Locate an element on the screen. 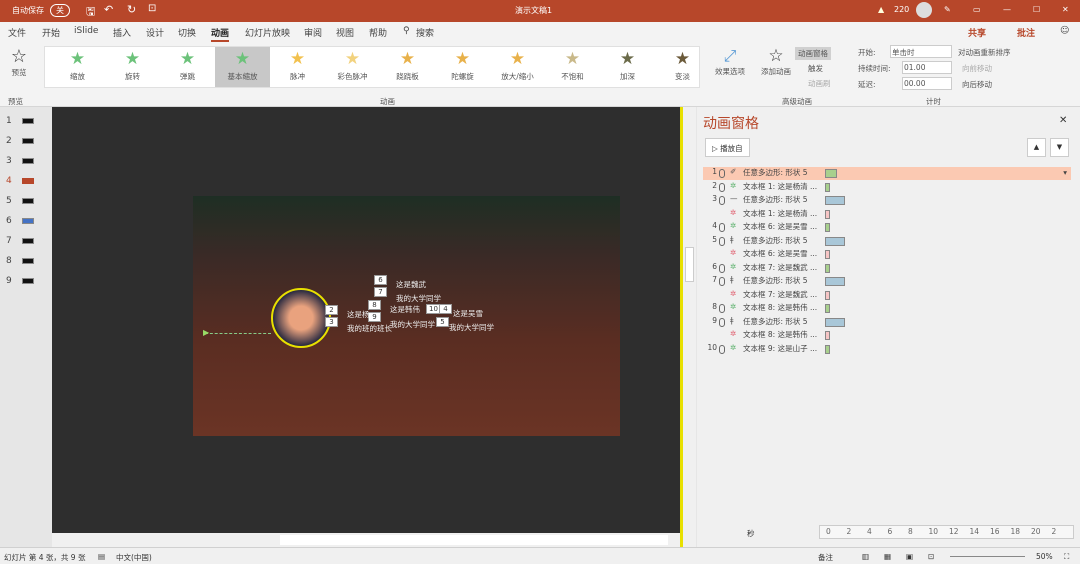 Image resolution: width=1080 pixels, height=564 pixels. warning-icon: ▲ is located at coordinates (881, 9).